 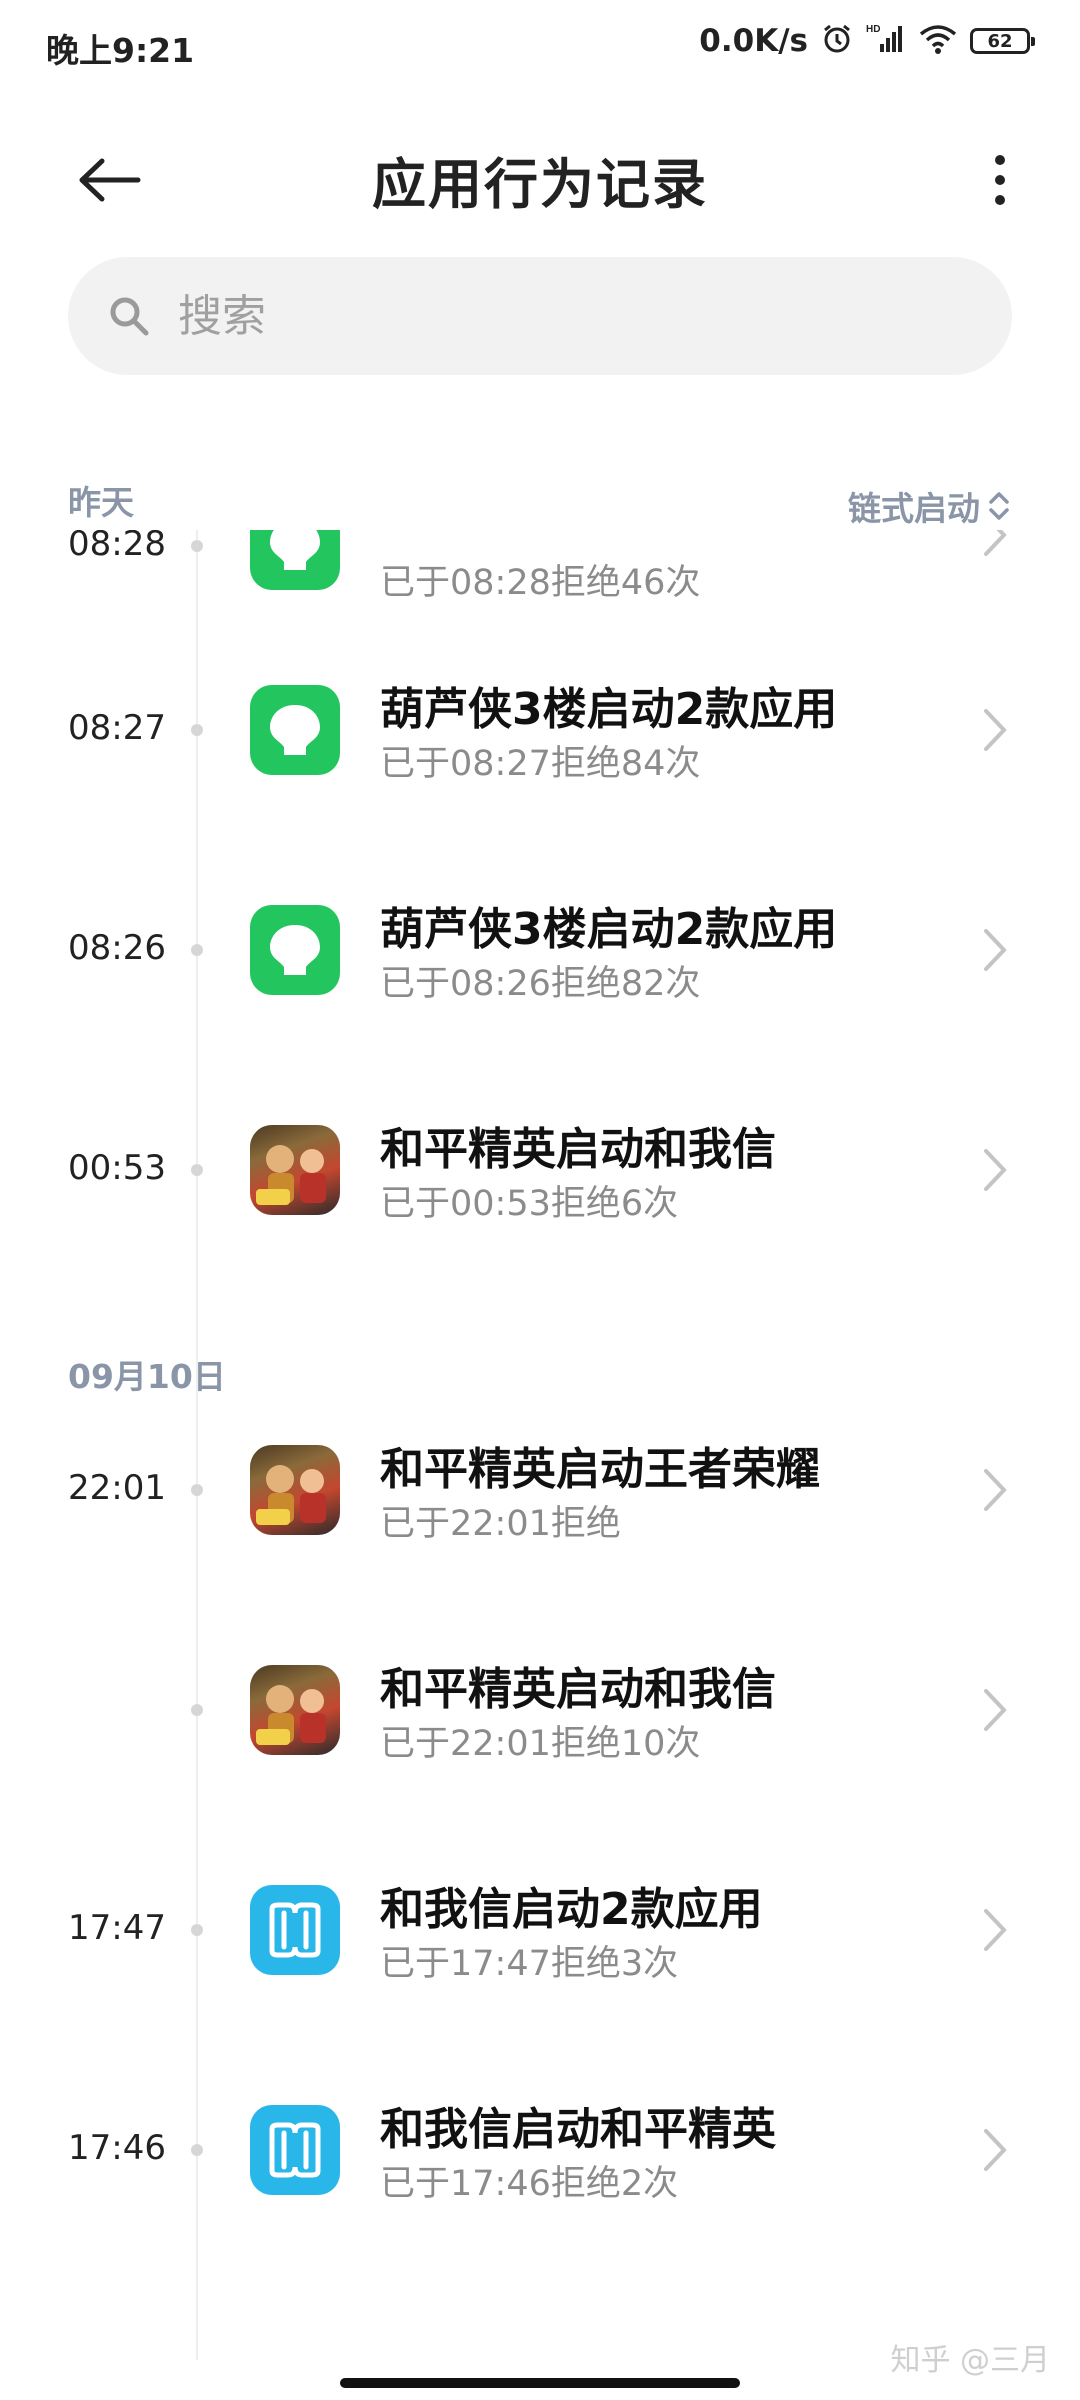 I want to click on list-item: 08:26 葫芦侠3楼启动2款应用 已于08:26拒绝82次, so click(x=540, y=950).